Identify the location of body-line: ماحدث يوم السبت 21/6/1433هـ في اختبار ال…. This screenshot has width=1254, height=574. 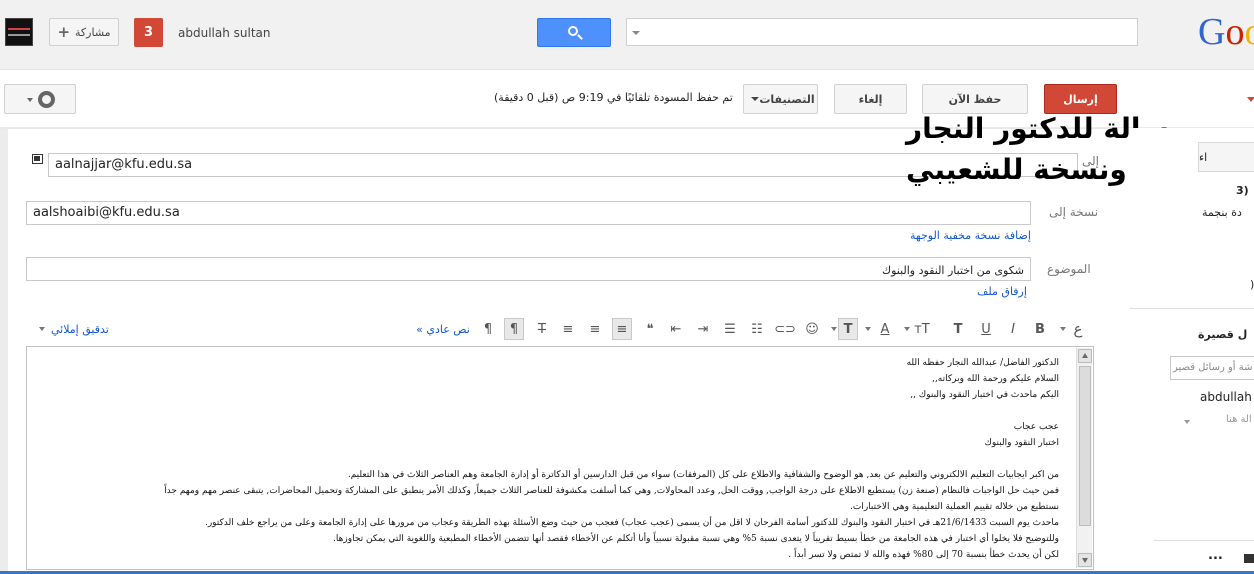
(631, 523).